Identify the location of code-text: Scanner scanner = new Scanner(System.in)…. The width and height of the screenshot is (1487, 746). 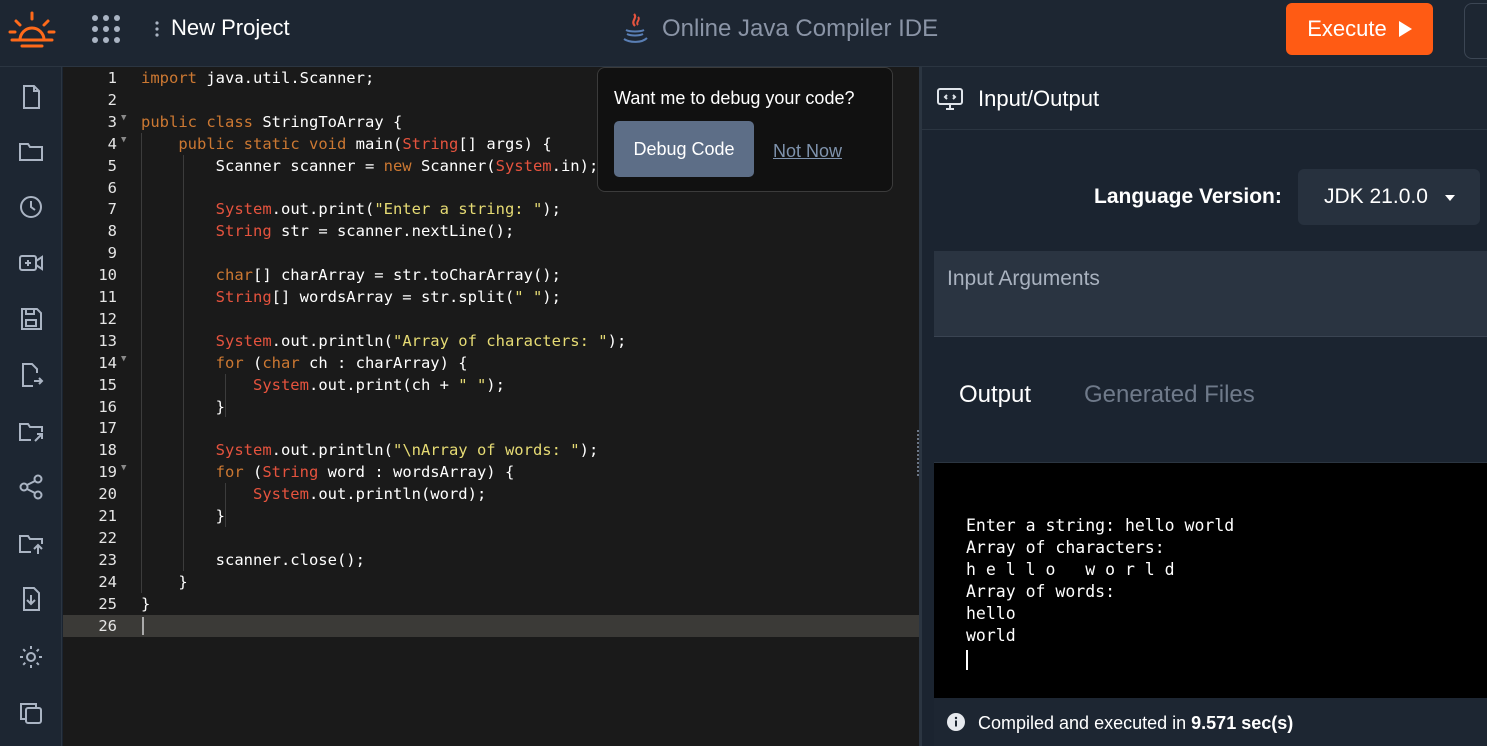
(370, 165).